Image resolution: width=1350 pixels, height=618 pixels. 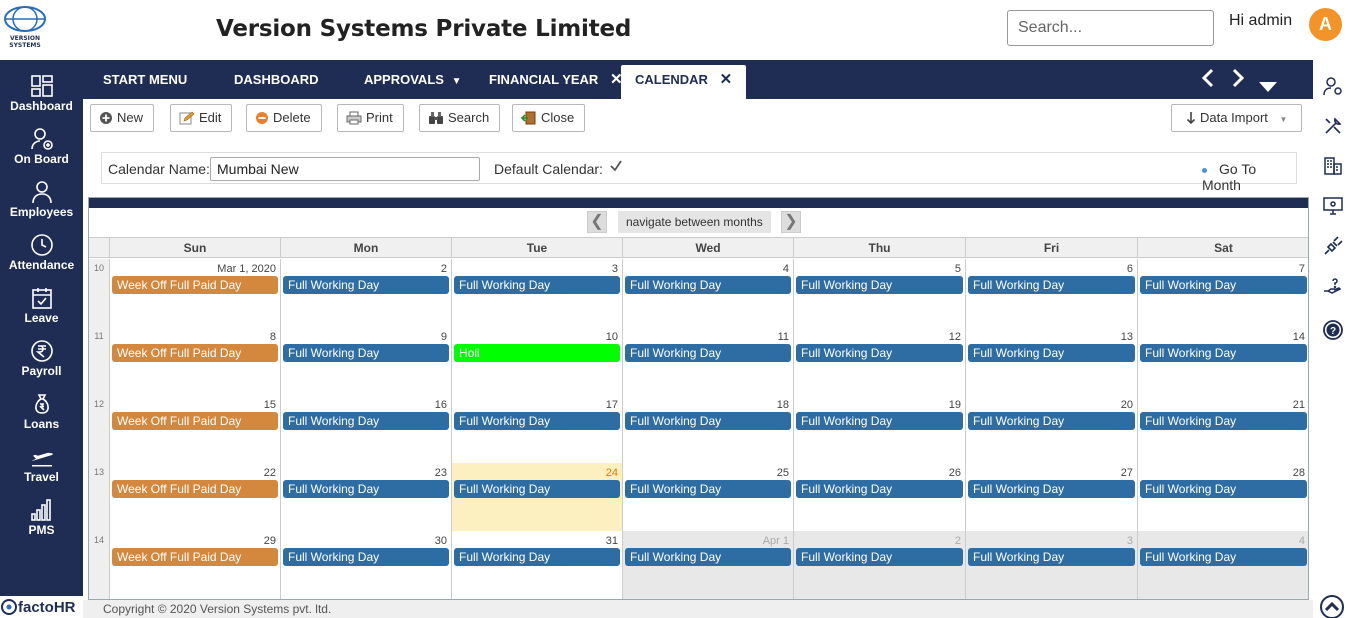 What do you see at coordinates (1238, 81) in the screenshot?
I see `tabs-next-icon` at bounding box center [1238, 81].